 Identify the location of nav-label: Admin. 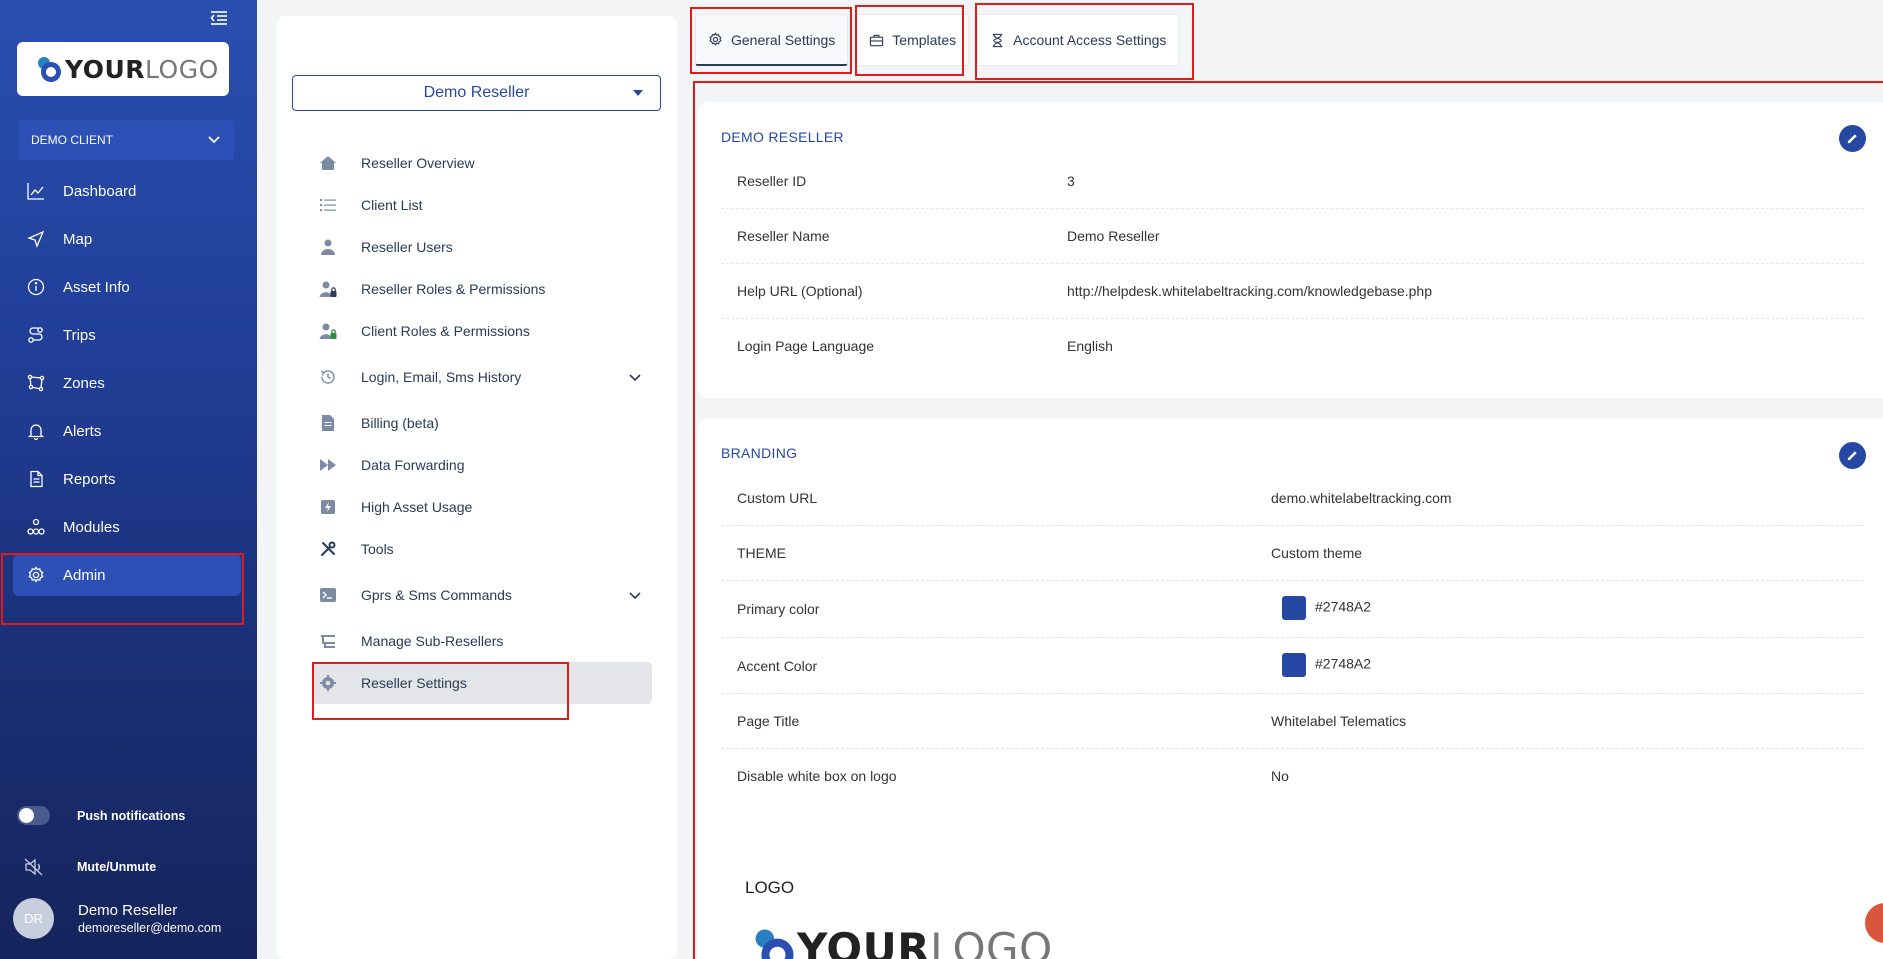
(84, 575).